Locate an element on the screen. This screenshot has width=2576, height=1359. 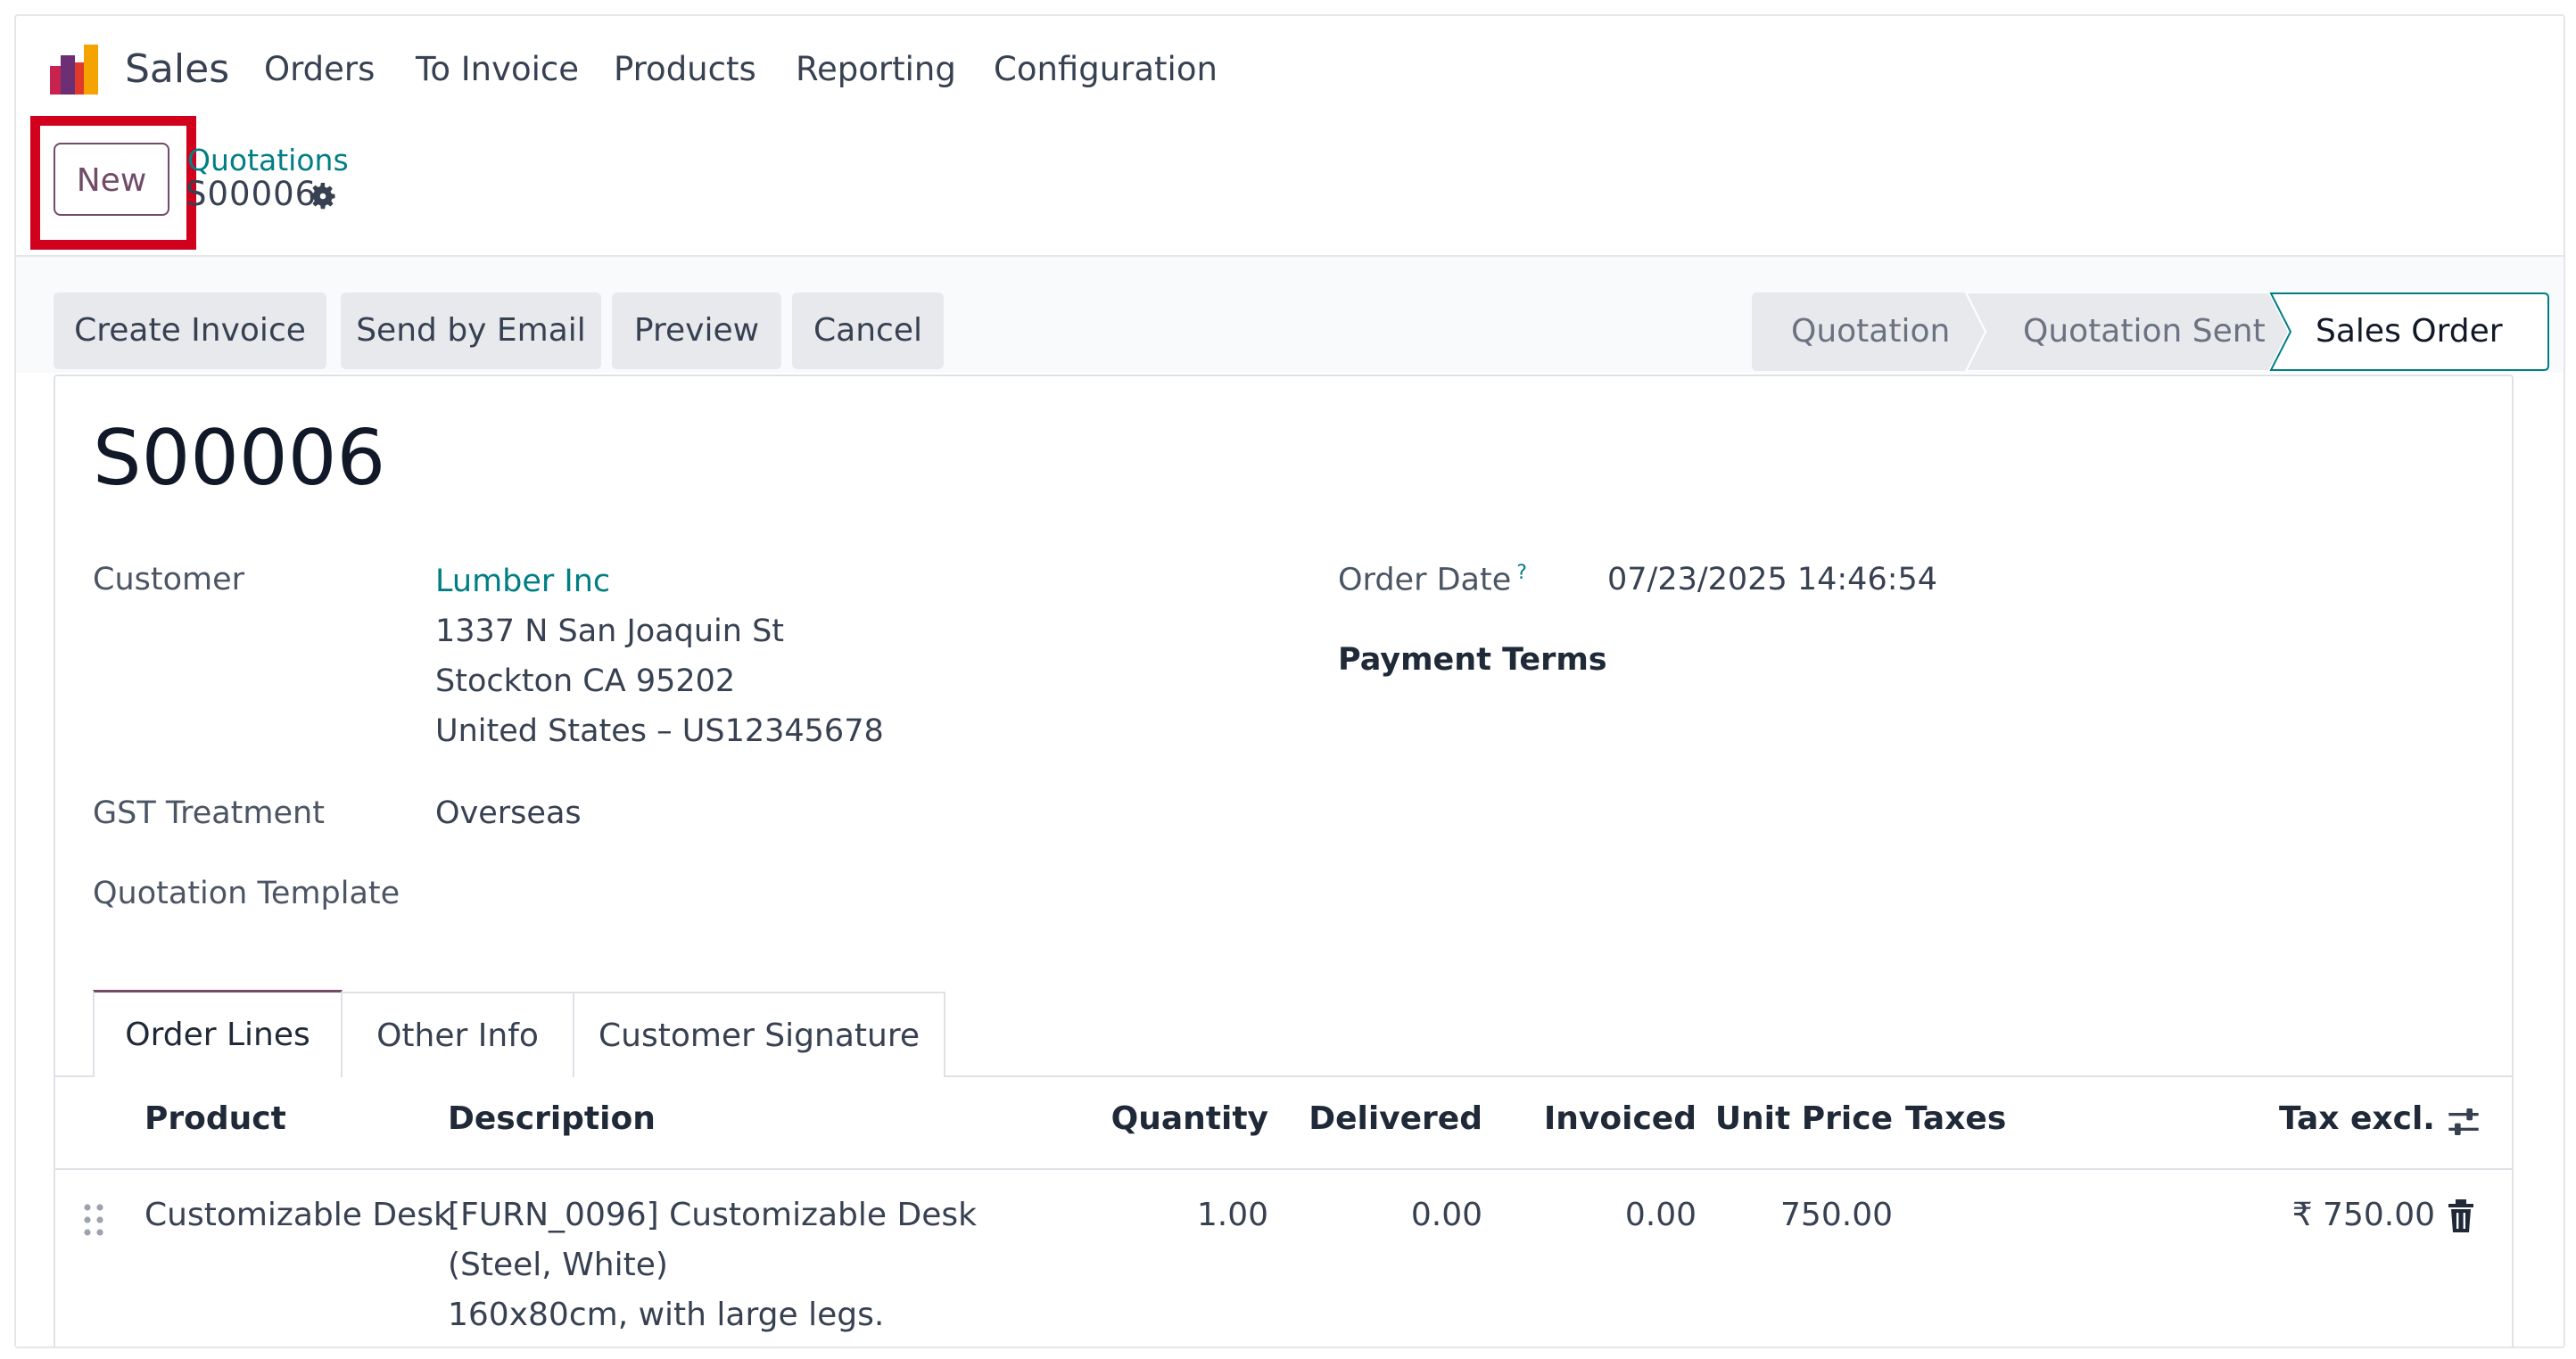
preview-button: Preview is located at coordinates (697, 330).